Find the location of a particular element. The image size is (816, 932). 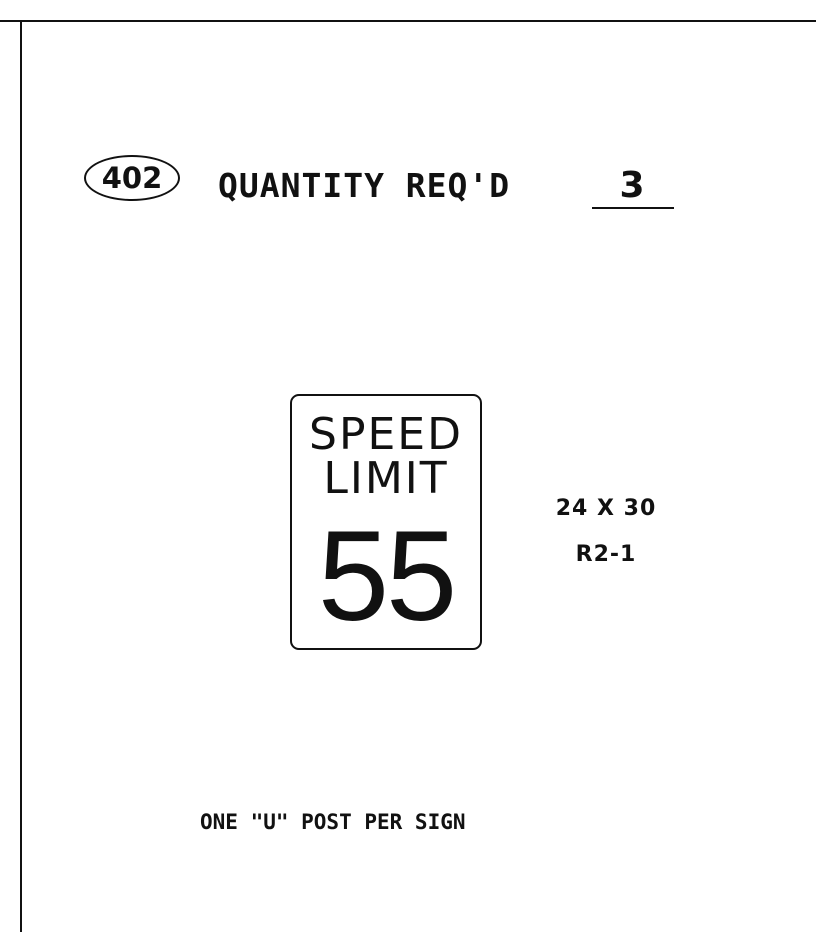

sign-code-label: R2-1 is located at coordinates (606, 554).